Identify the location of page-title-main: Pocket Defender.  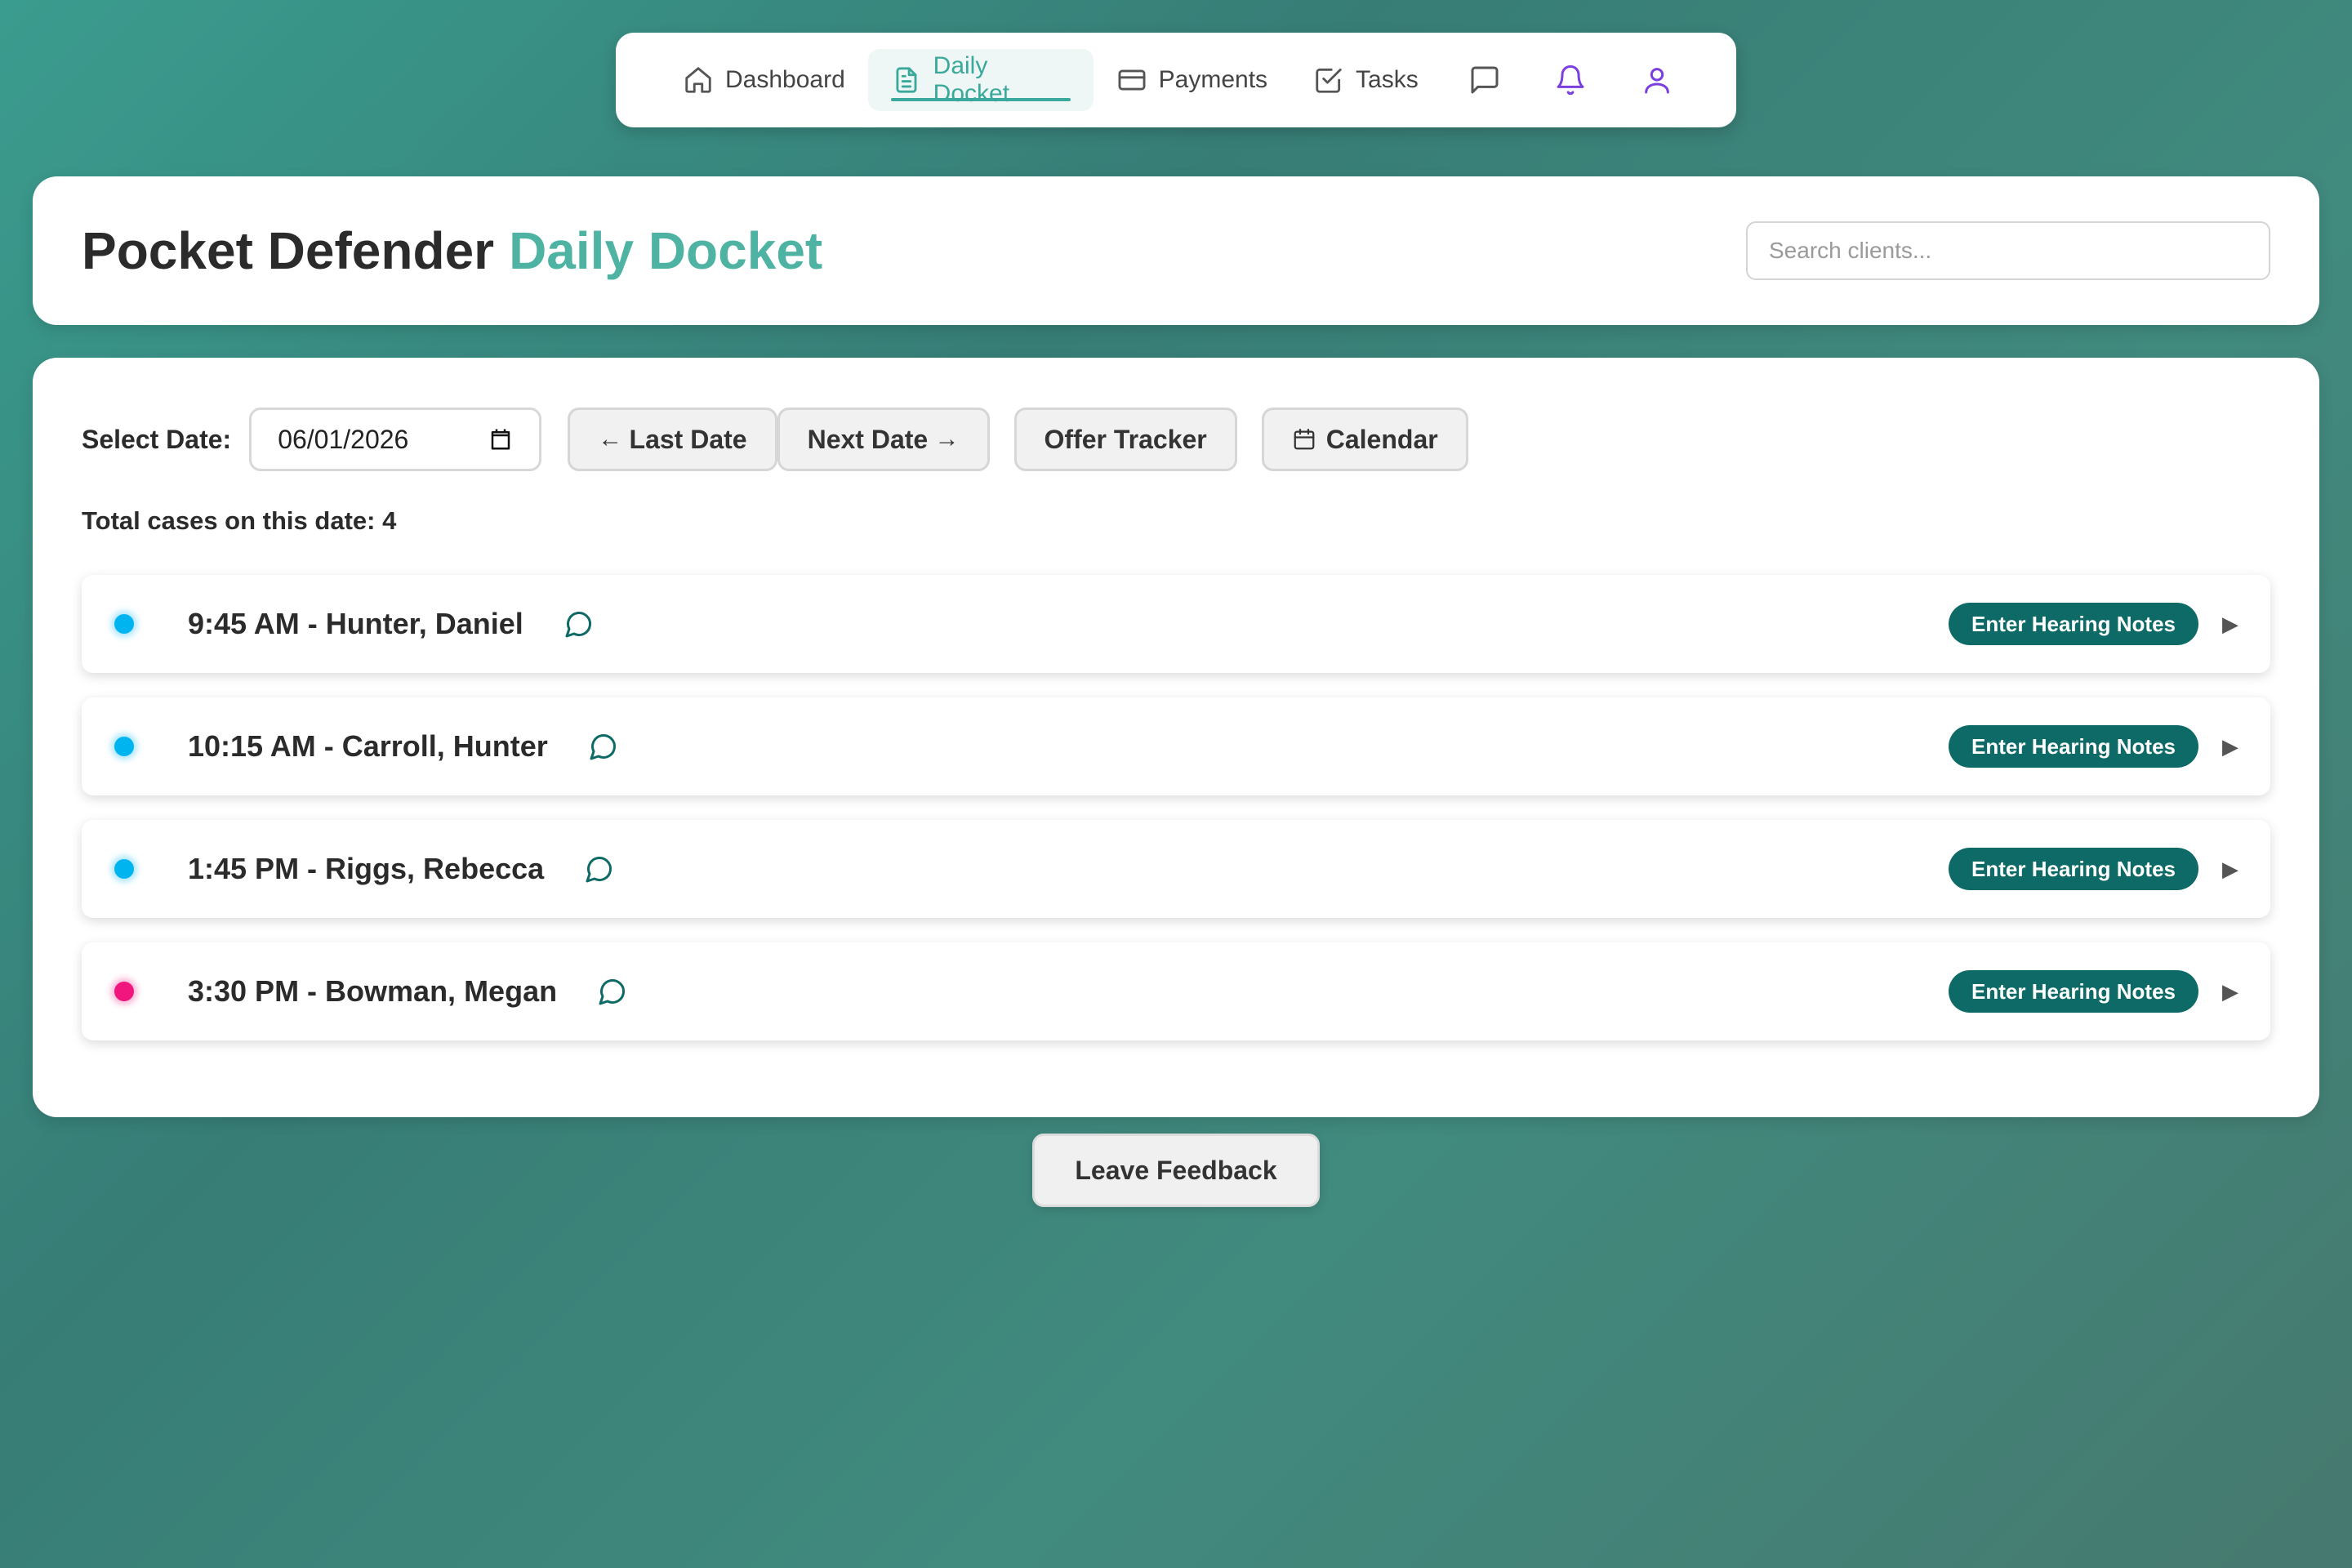
(288, 250).